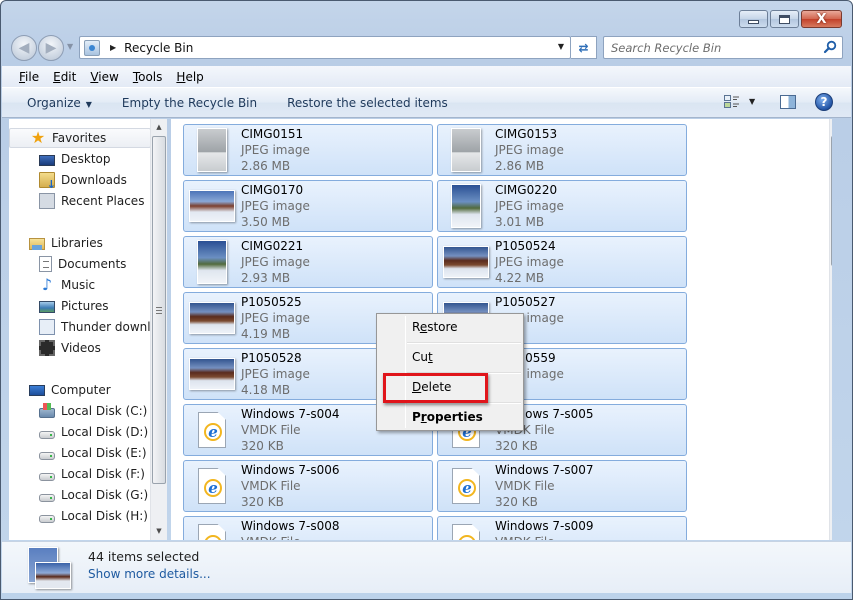 The image size is (853, 600). What do you see at coordinates (113, 47) in the screenshot?
I see `breadcrumb-arrow-icon: ▶` at bounding box center [113, 47].